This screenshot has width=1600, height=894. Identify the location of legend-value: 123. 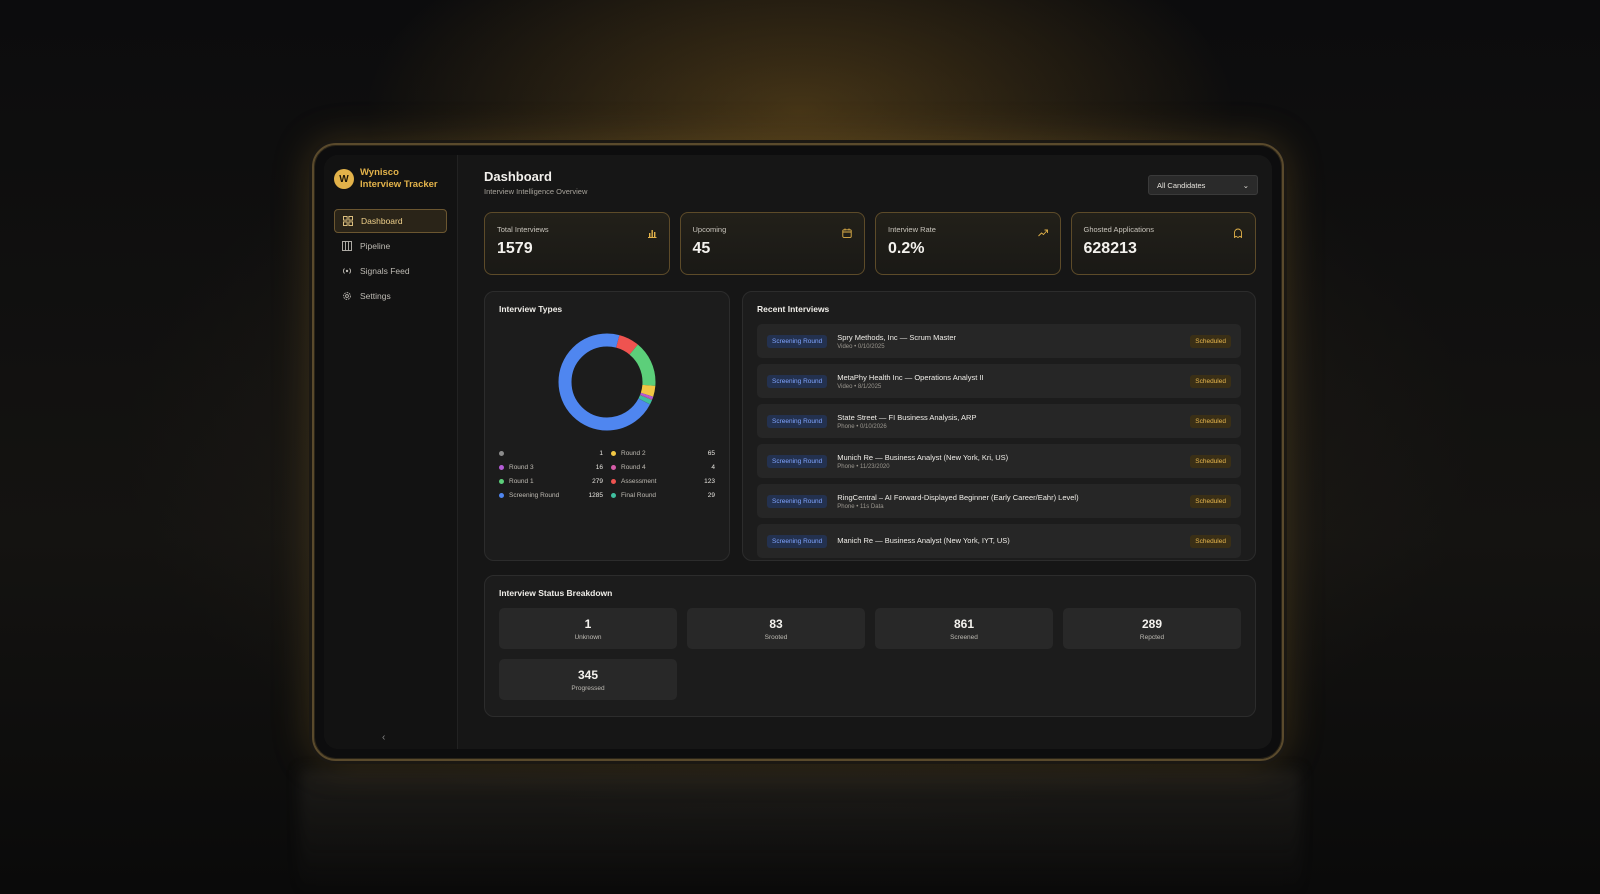
(709, 481).